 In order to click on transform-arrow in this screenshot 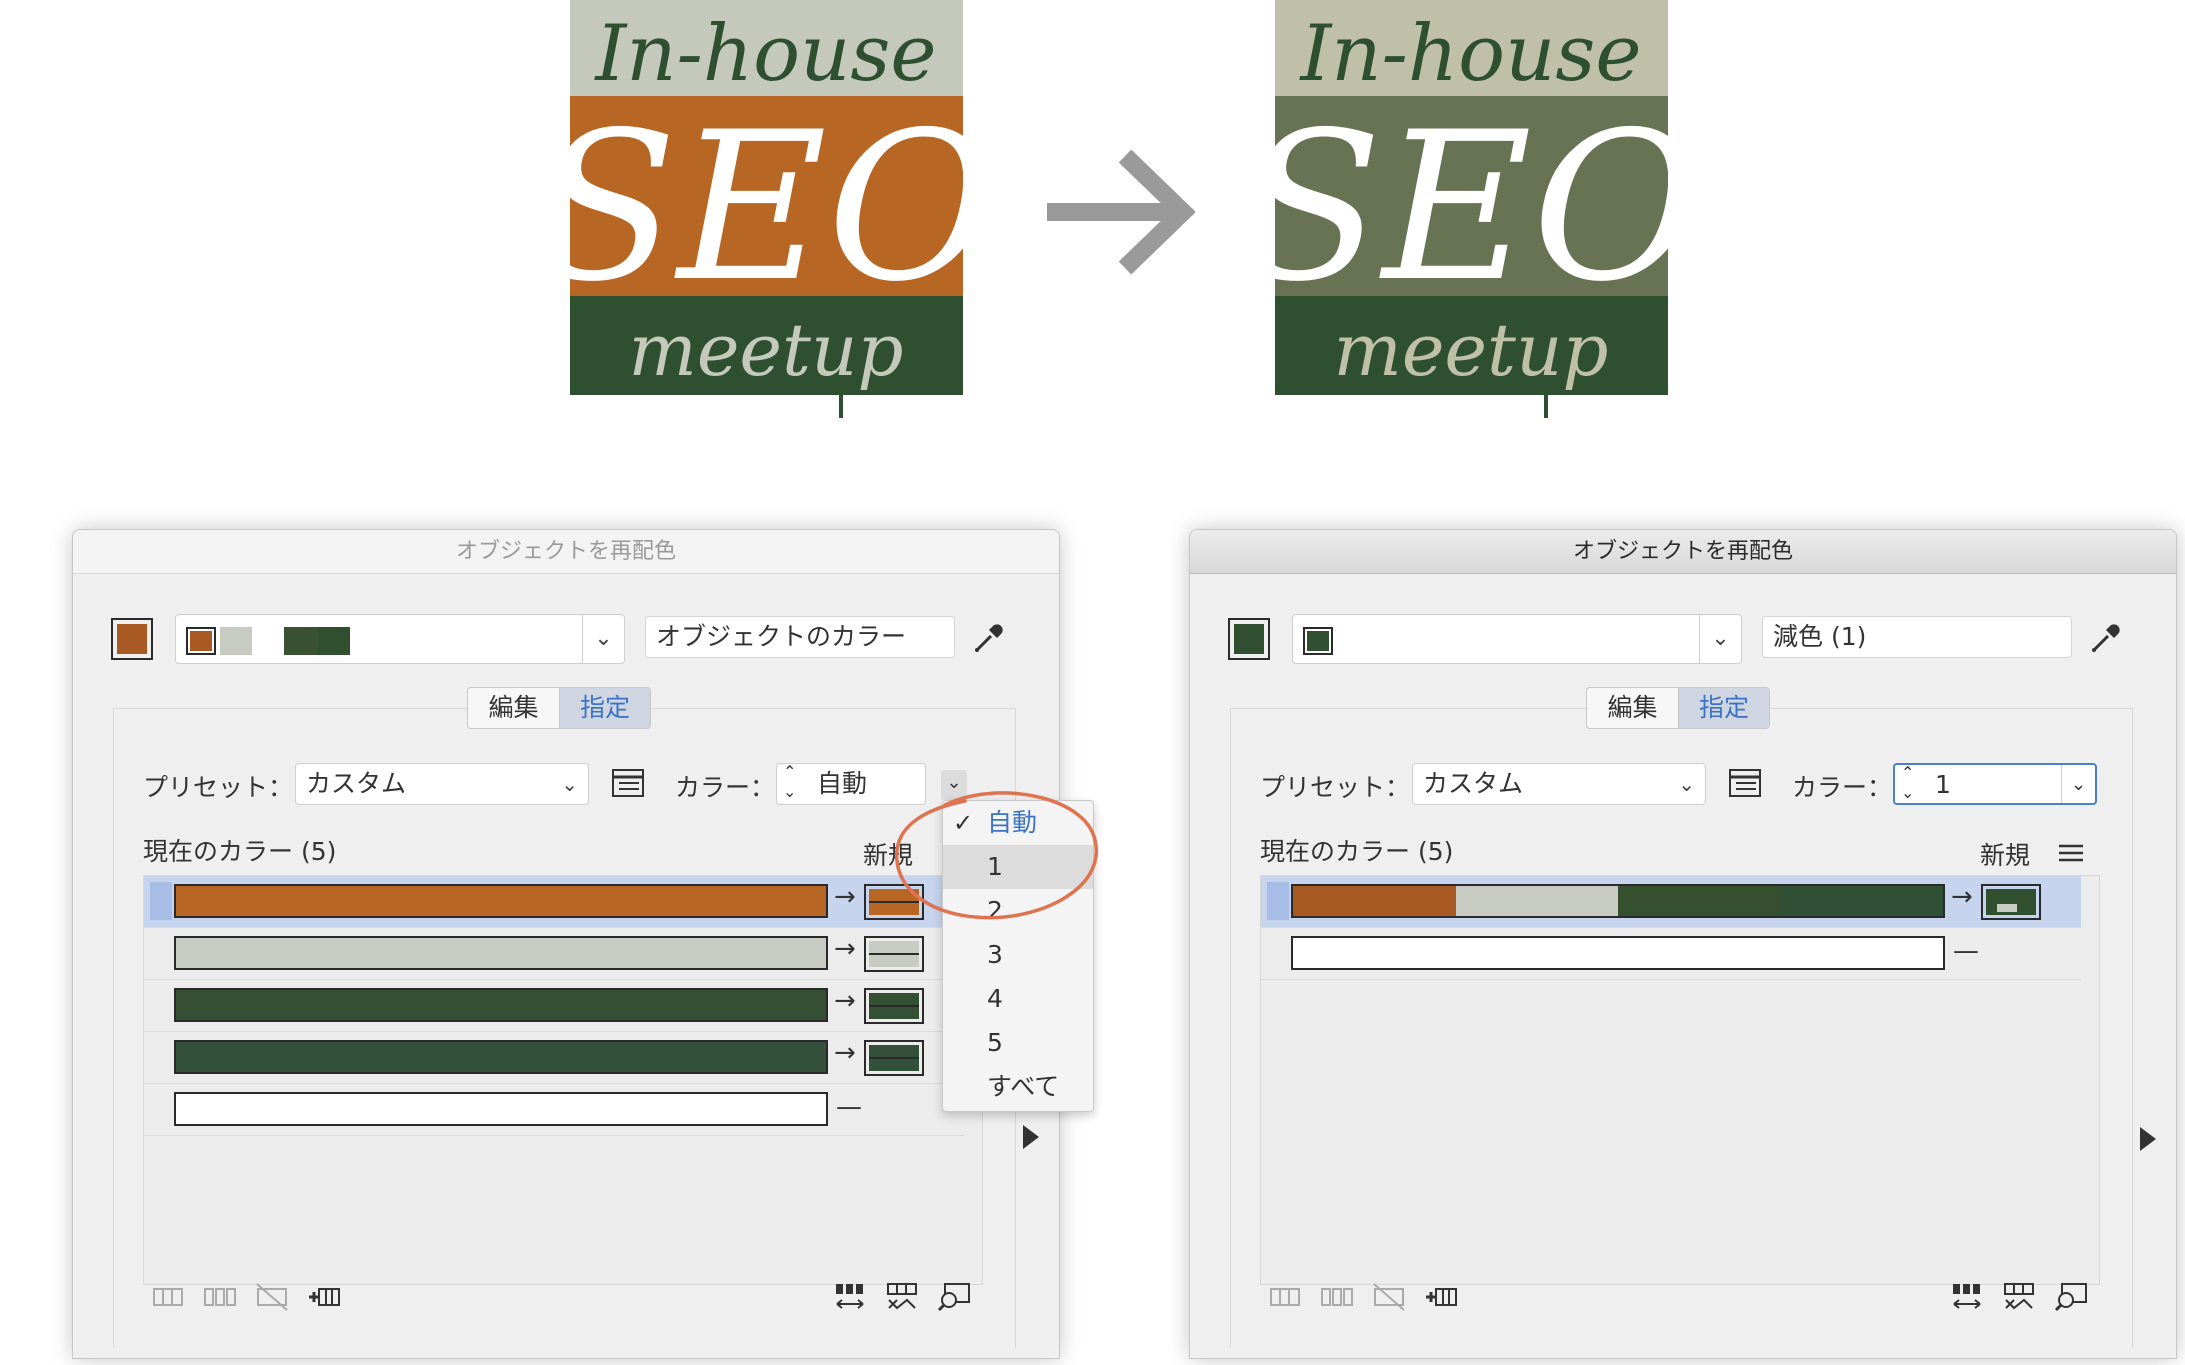, I will do `click(1120, 214)`.